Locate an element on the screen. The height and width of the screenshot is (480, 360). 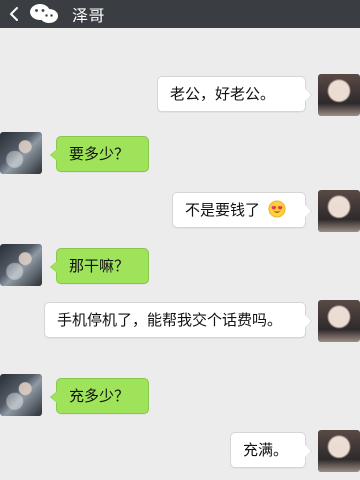
chevron-left-icon is located at coordinates (14, 14).